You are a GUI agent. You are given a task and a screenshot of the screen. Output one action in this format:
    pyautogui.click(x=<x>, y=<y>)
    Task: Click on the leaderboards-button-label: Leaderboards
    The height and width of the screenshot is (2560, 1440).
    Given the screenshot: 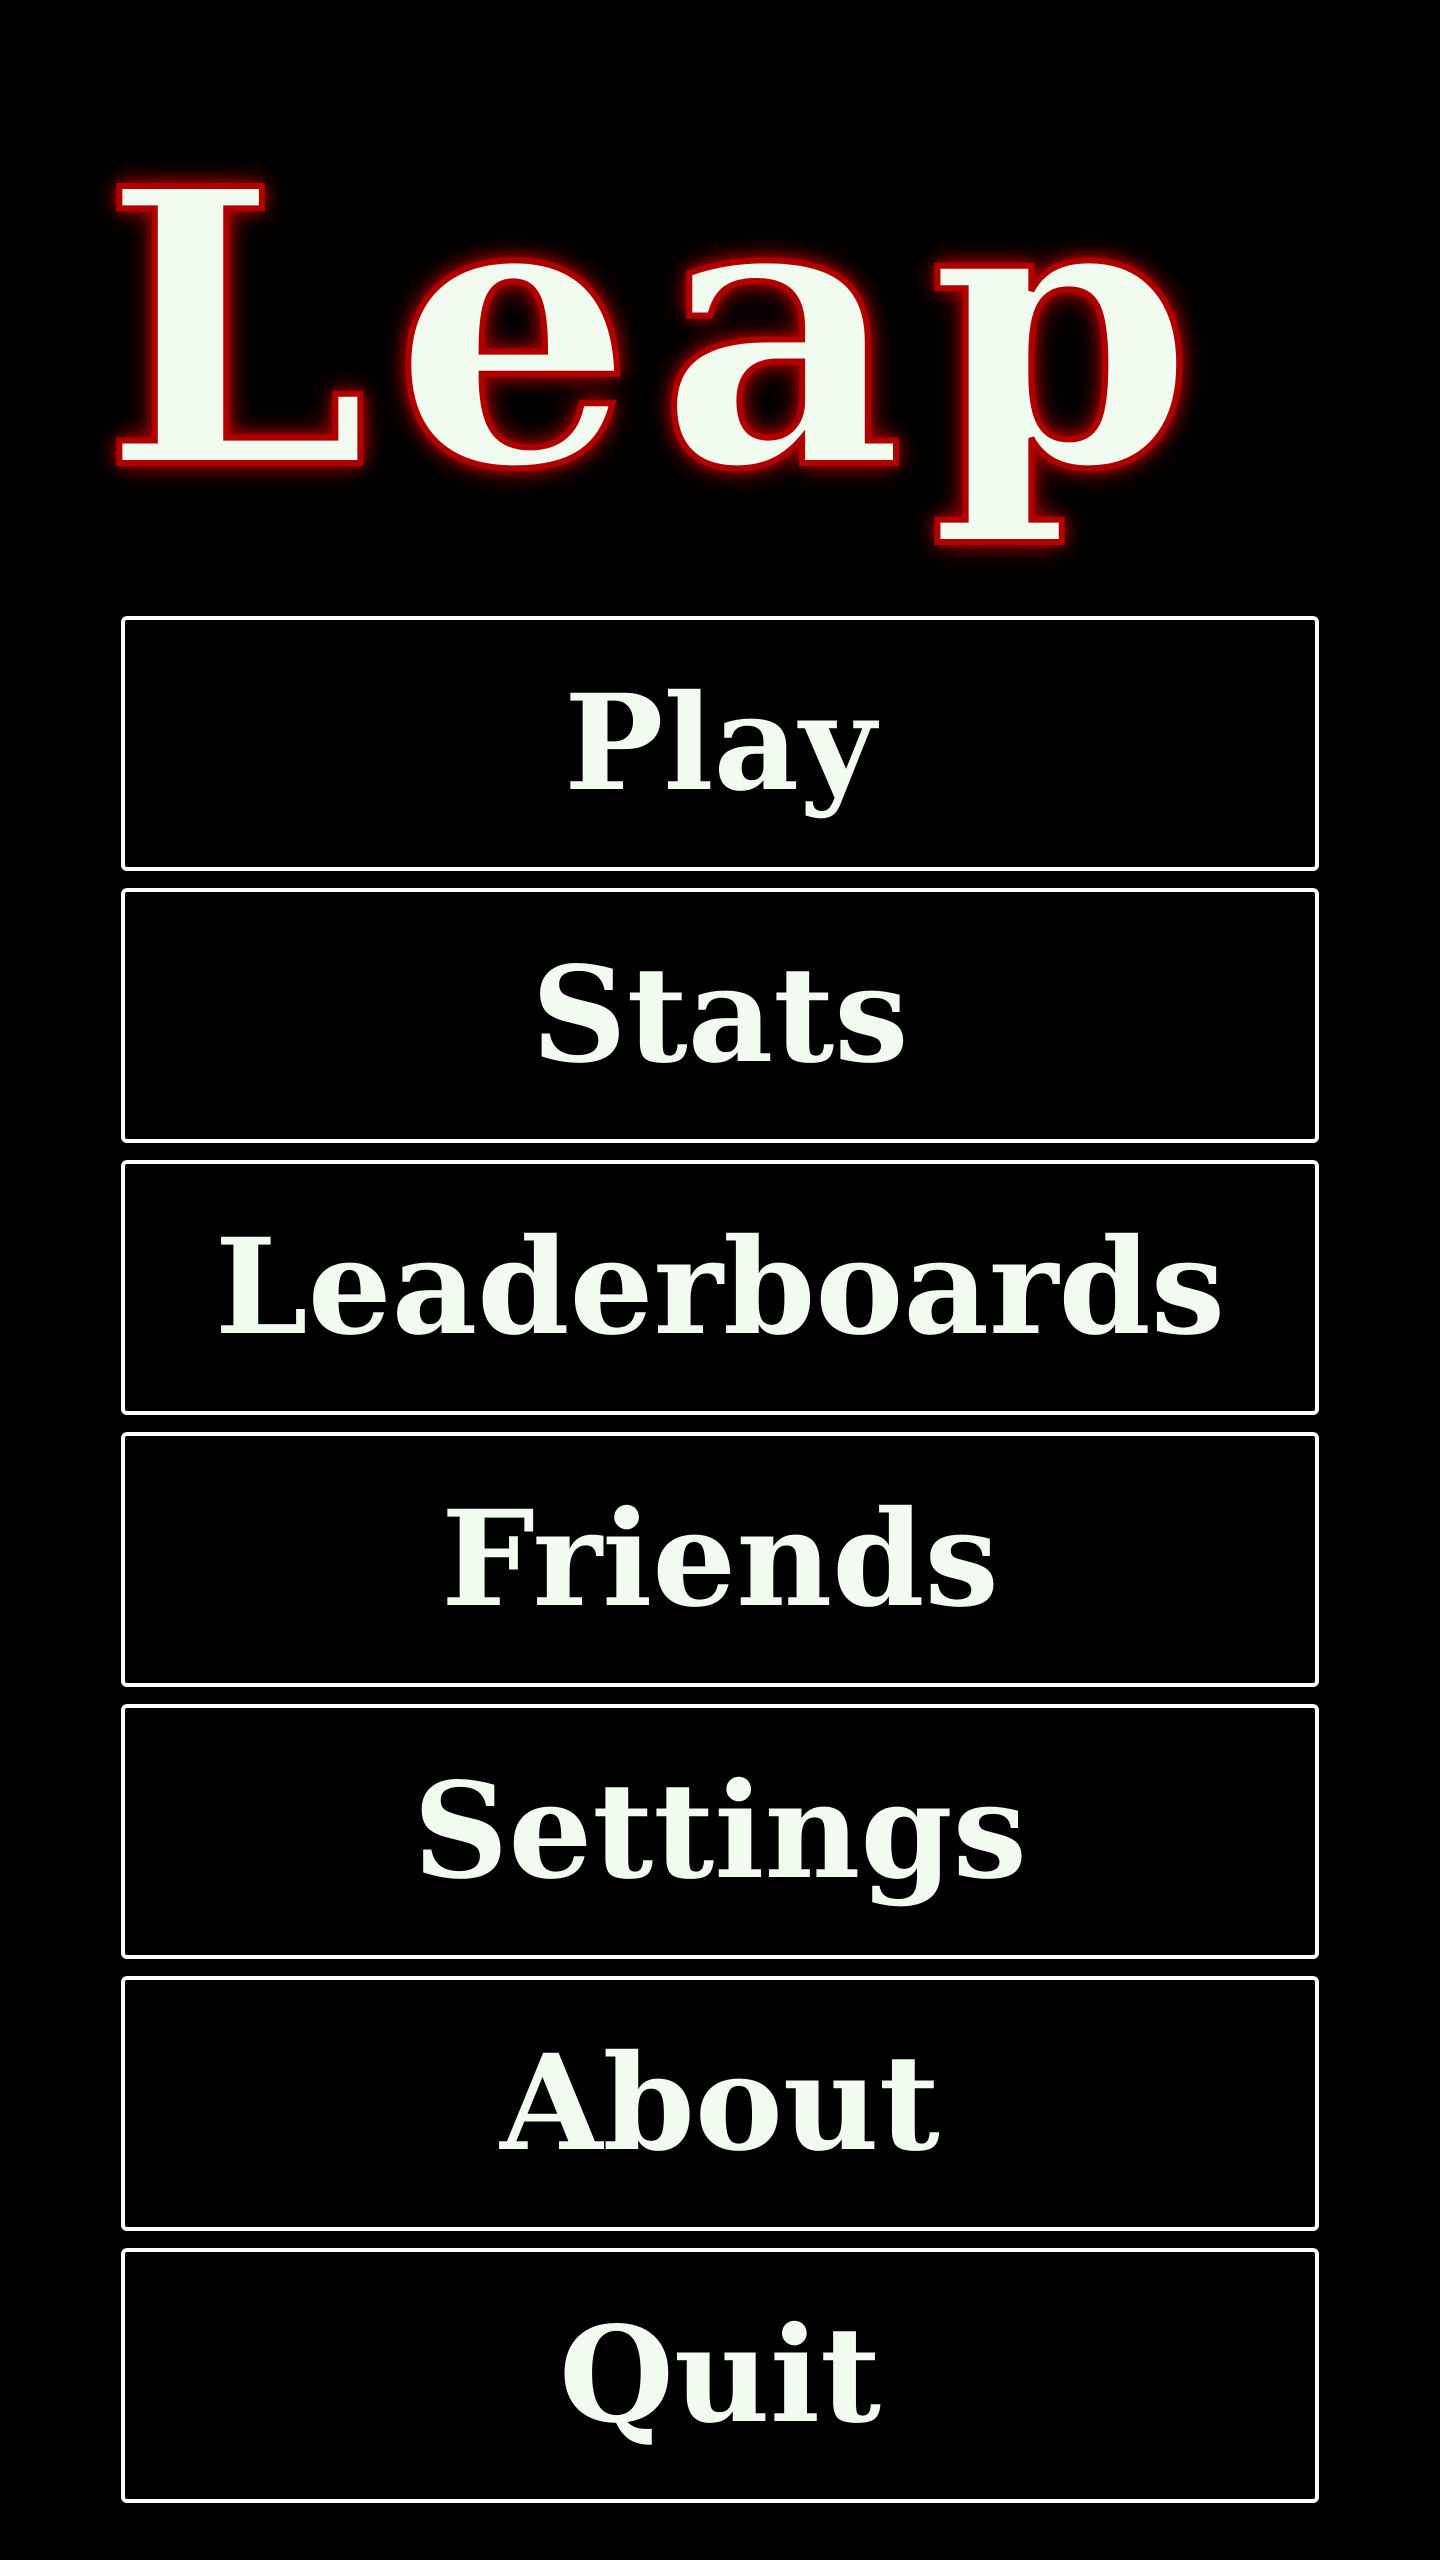 What is the action you would take?
    pyautogui.click(x=720, y=1287)
    